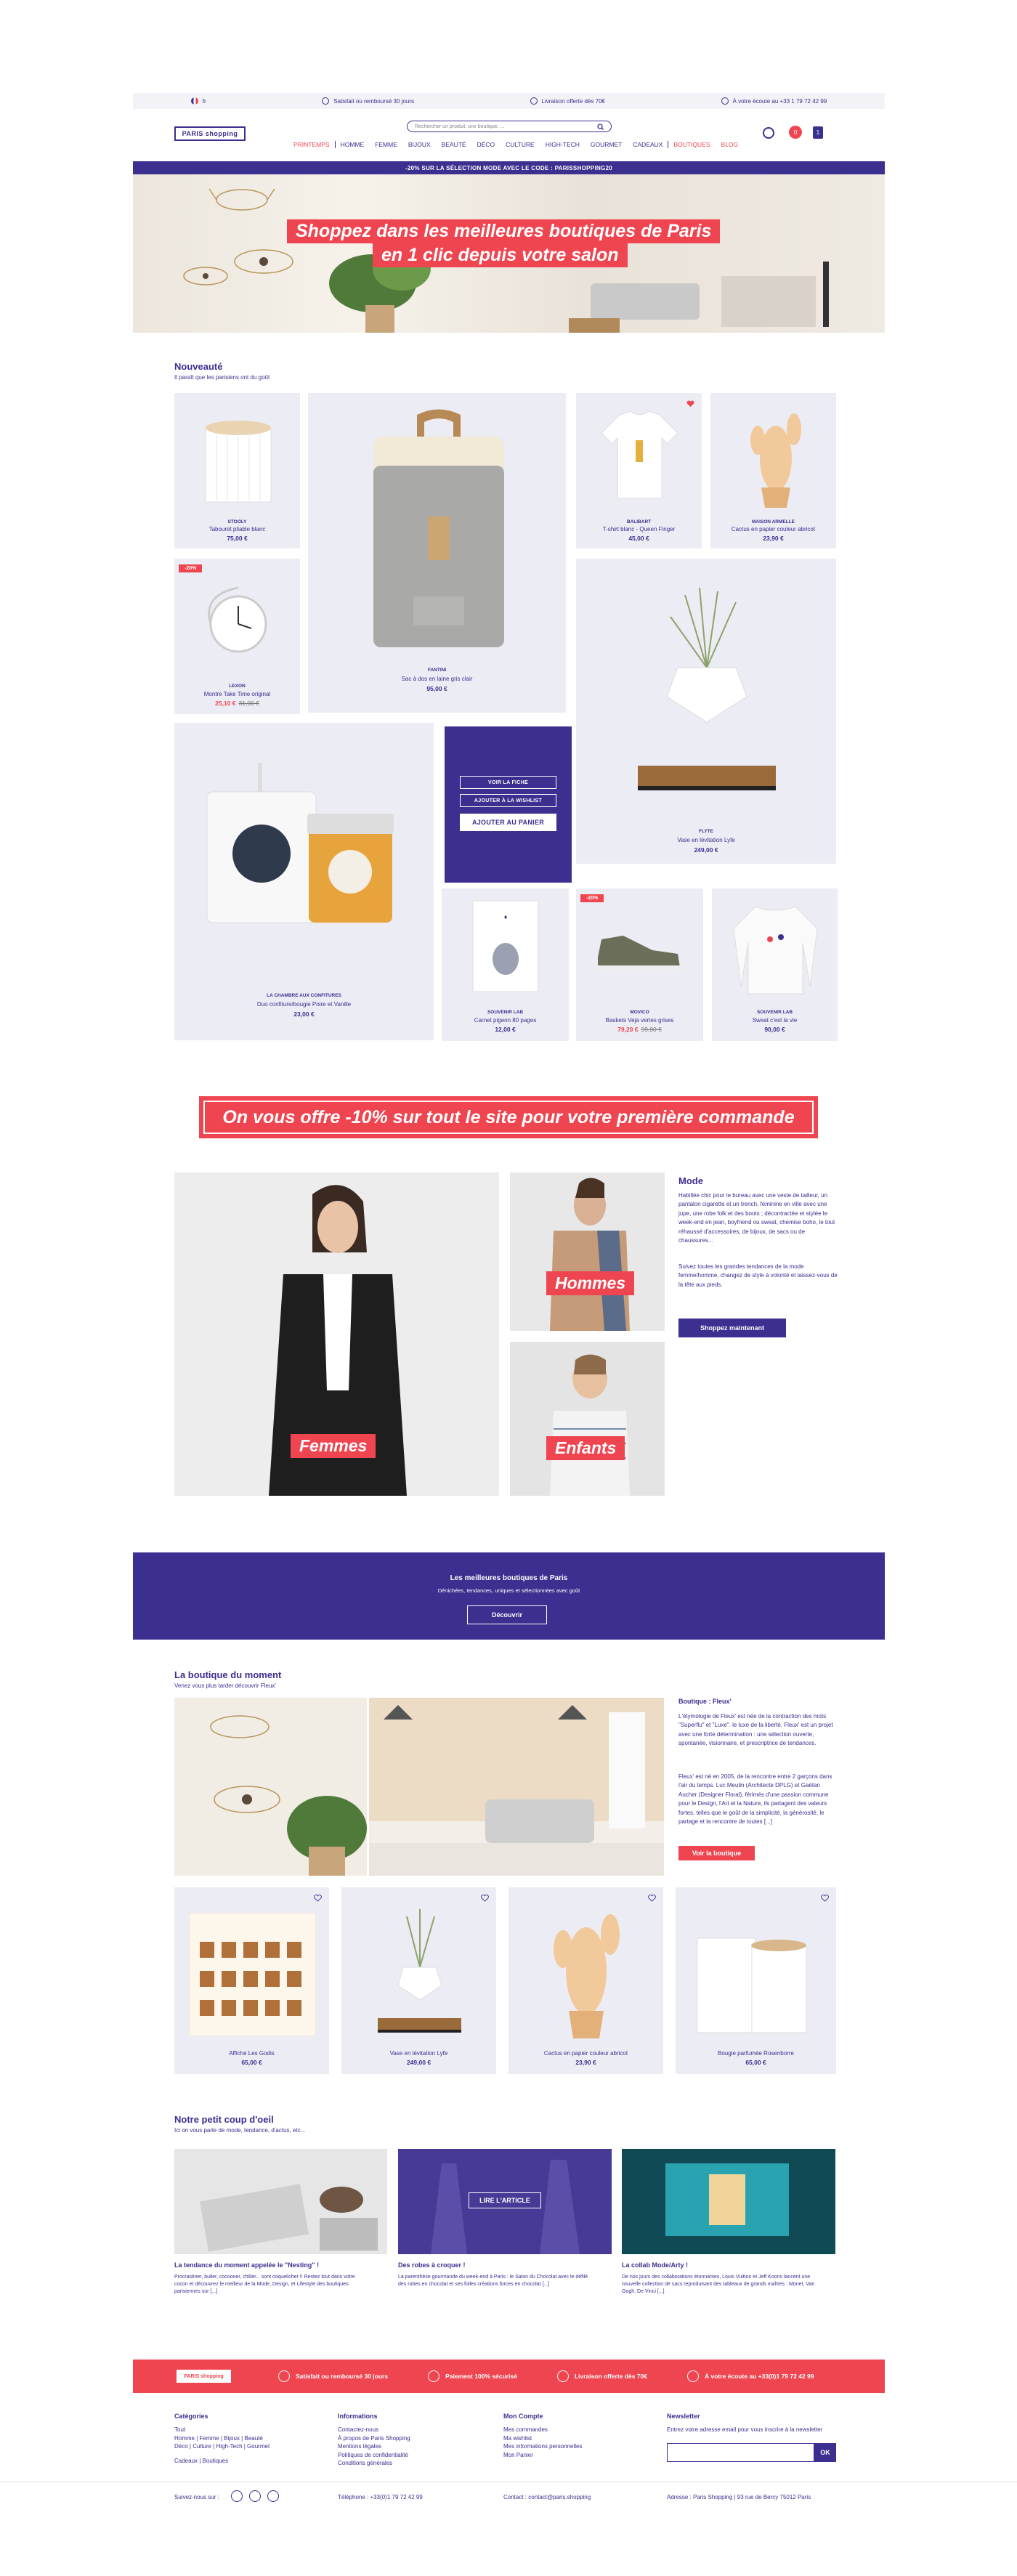 This screenshot has height=2576, width=1017. Describe the element at coordinates (336, 1334) in the screenshot. I see `category-femmes-tile: Femmes` at that location.